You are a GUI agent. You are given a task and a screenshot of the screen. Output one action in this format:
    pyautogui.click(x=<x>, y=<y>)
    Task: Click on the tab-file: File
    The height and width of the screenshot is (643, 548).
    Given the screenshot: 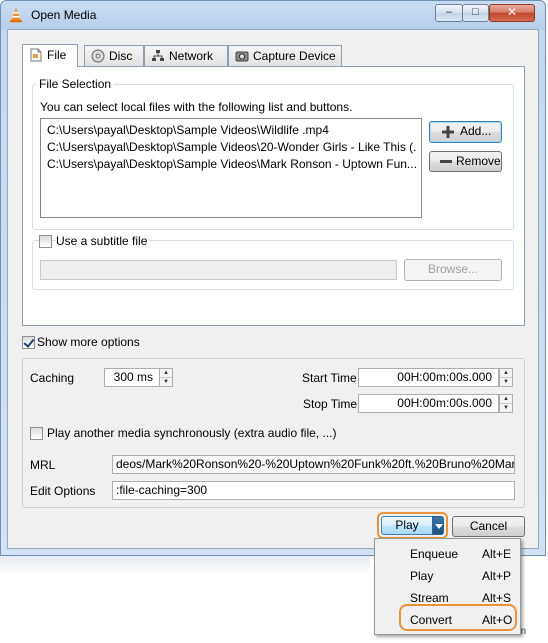 What is the action you would take?
    pyautogui.click(x=50, y=55)
    